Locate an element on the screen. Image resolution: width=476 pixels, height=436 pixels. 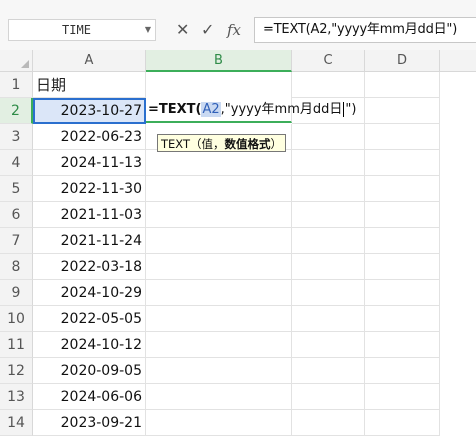
cell-d6 is located at coordinates (402, 215).